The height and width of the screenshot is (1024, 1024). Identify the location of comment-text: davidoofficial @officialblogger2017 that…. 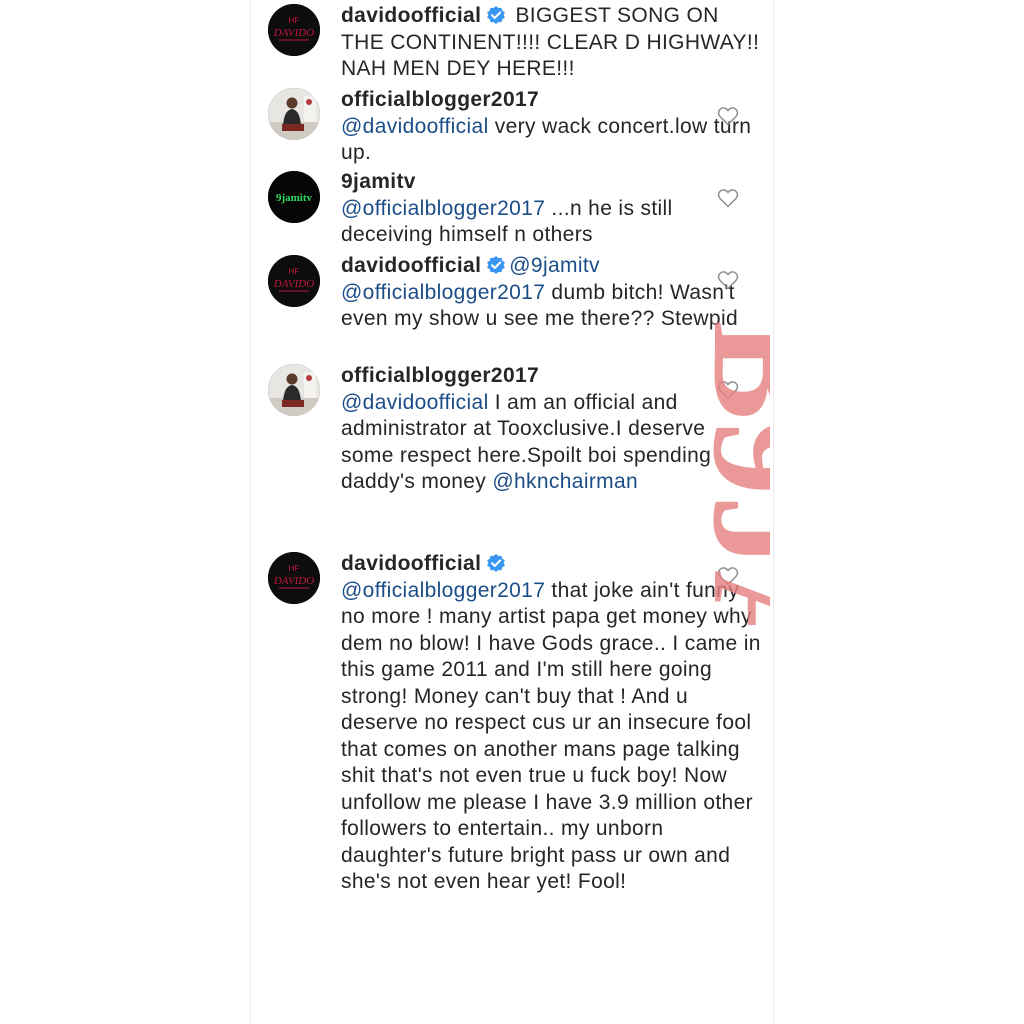
(551, 723).